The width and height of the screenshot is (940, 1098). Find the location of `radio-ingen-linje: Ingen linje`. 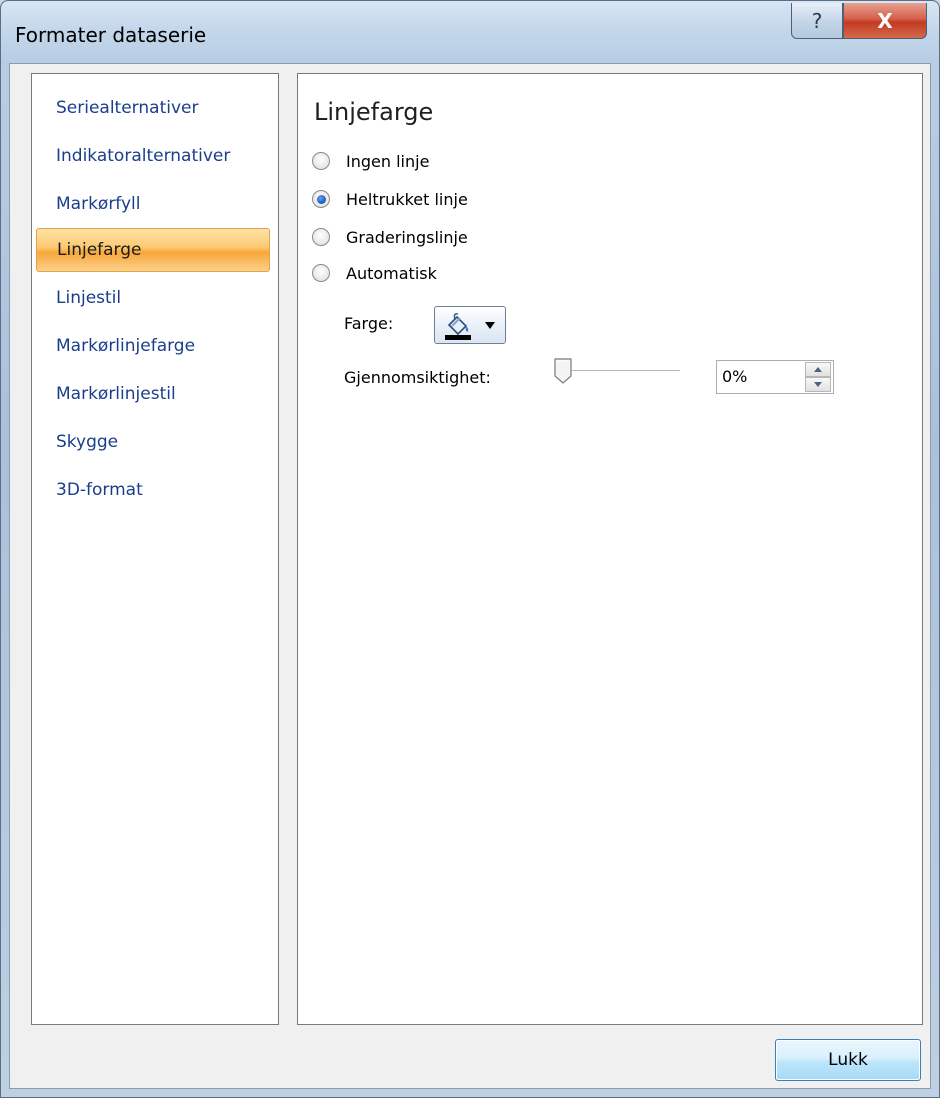

radio-ingen-linje: Ingen linje is located at coordinates (370, 161).